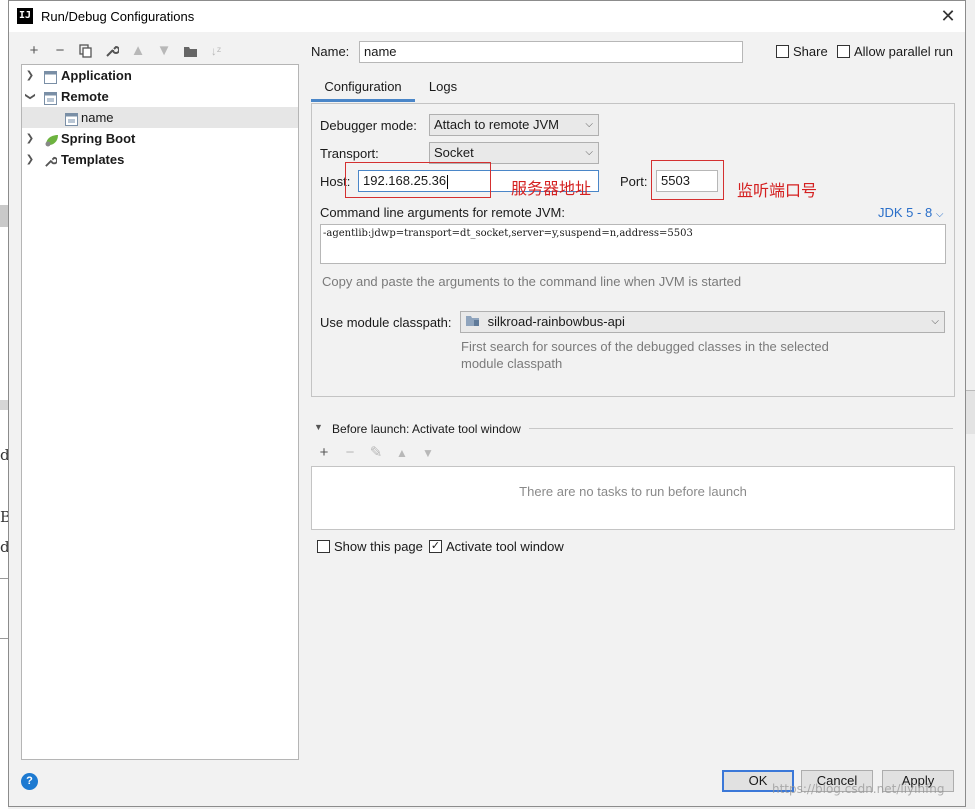  I want to click on activate-tool-window-label: Activate tool window, so click(505, 546).